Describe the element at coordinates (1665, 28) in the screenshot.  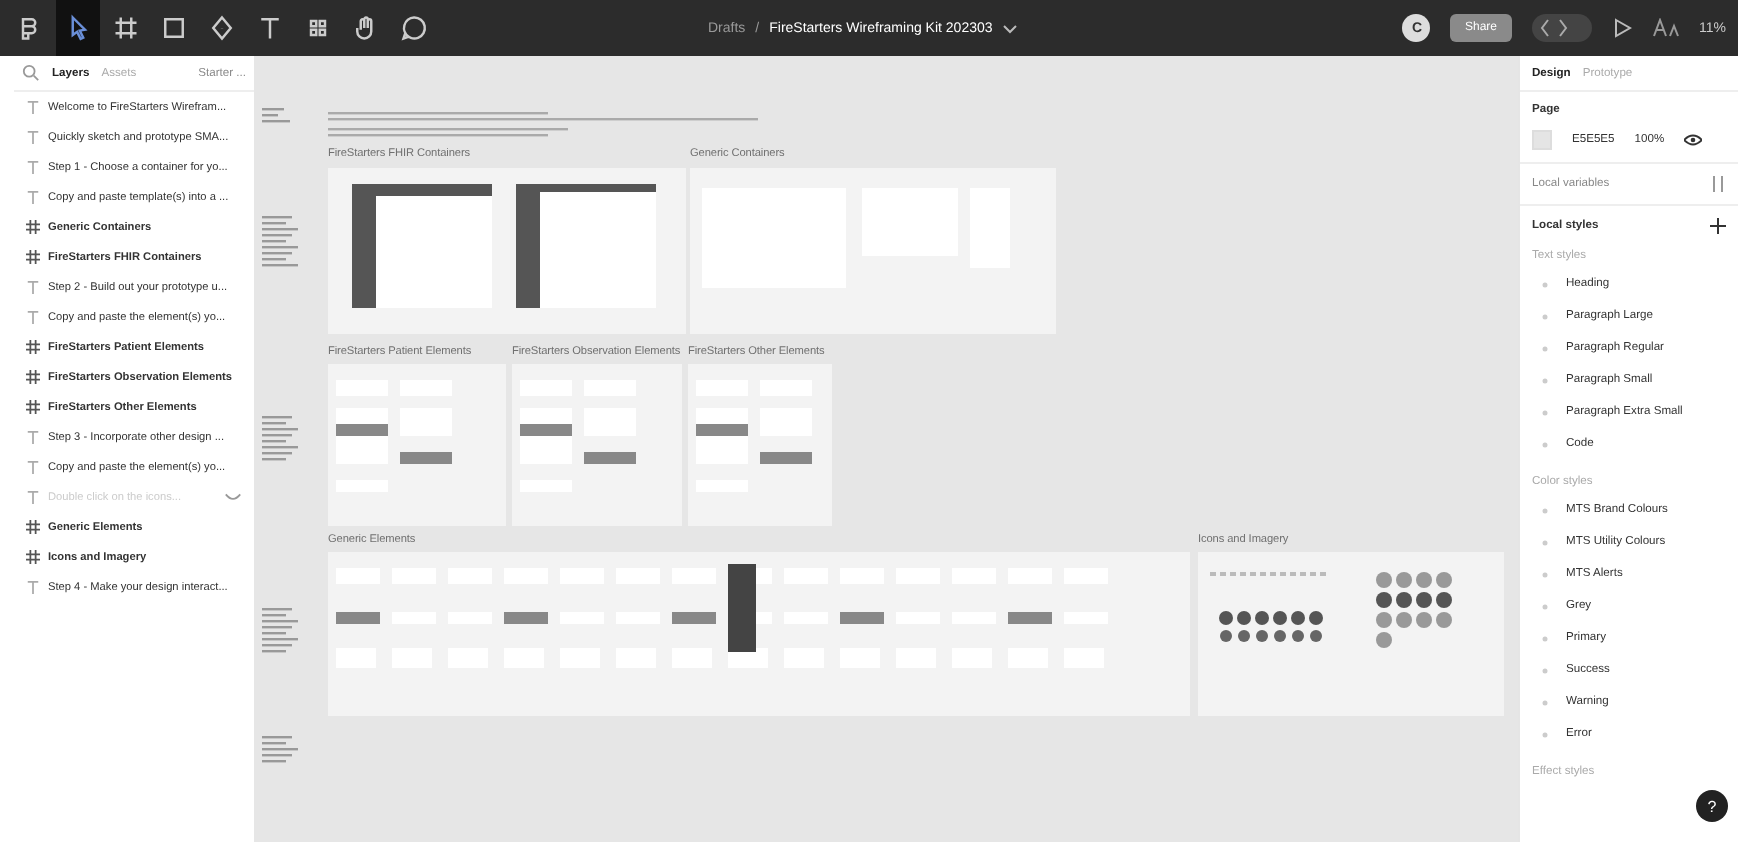
I see `font-size-icon` at that location.